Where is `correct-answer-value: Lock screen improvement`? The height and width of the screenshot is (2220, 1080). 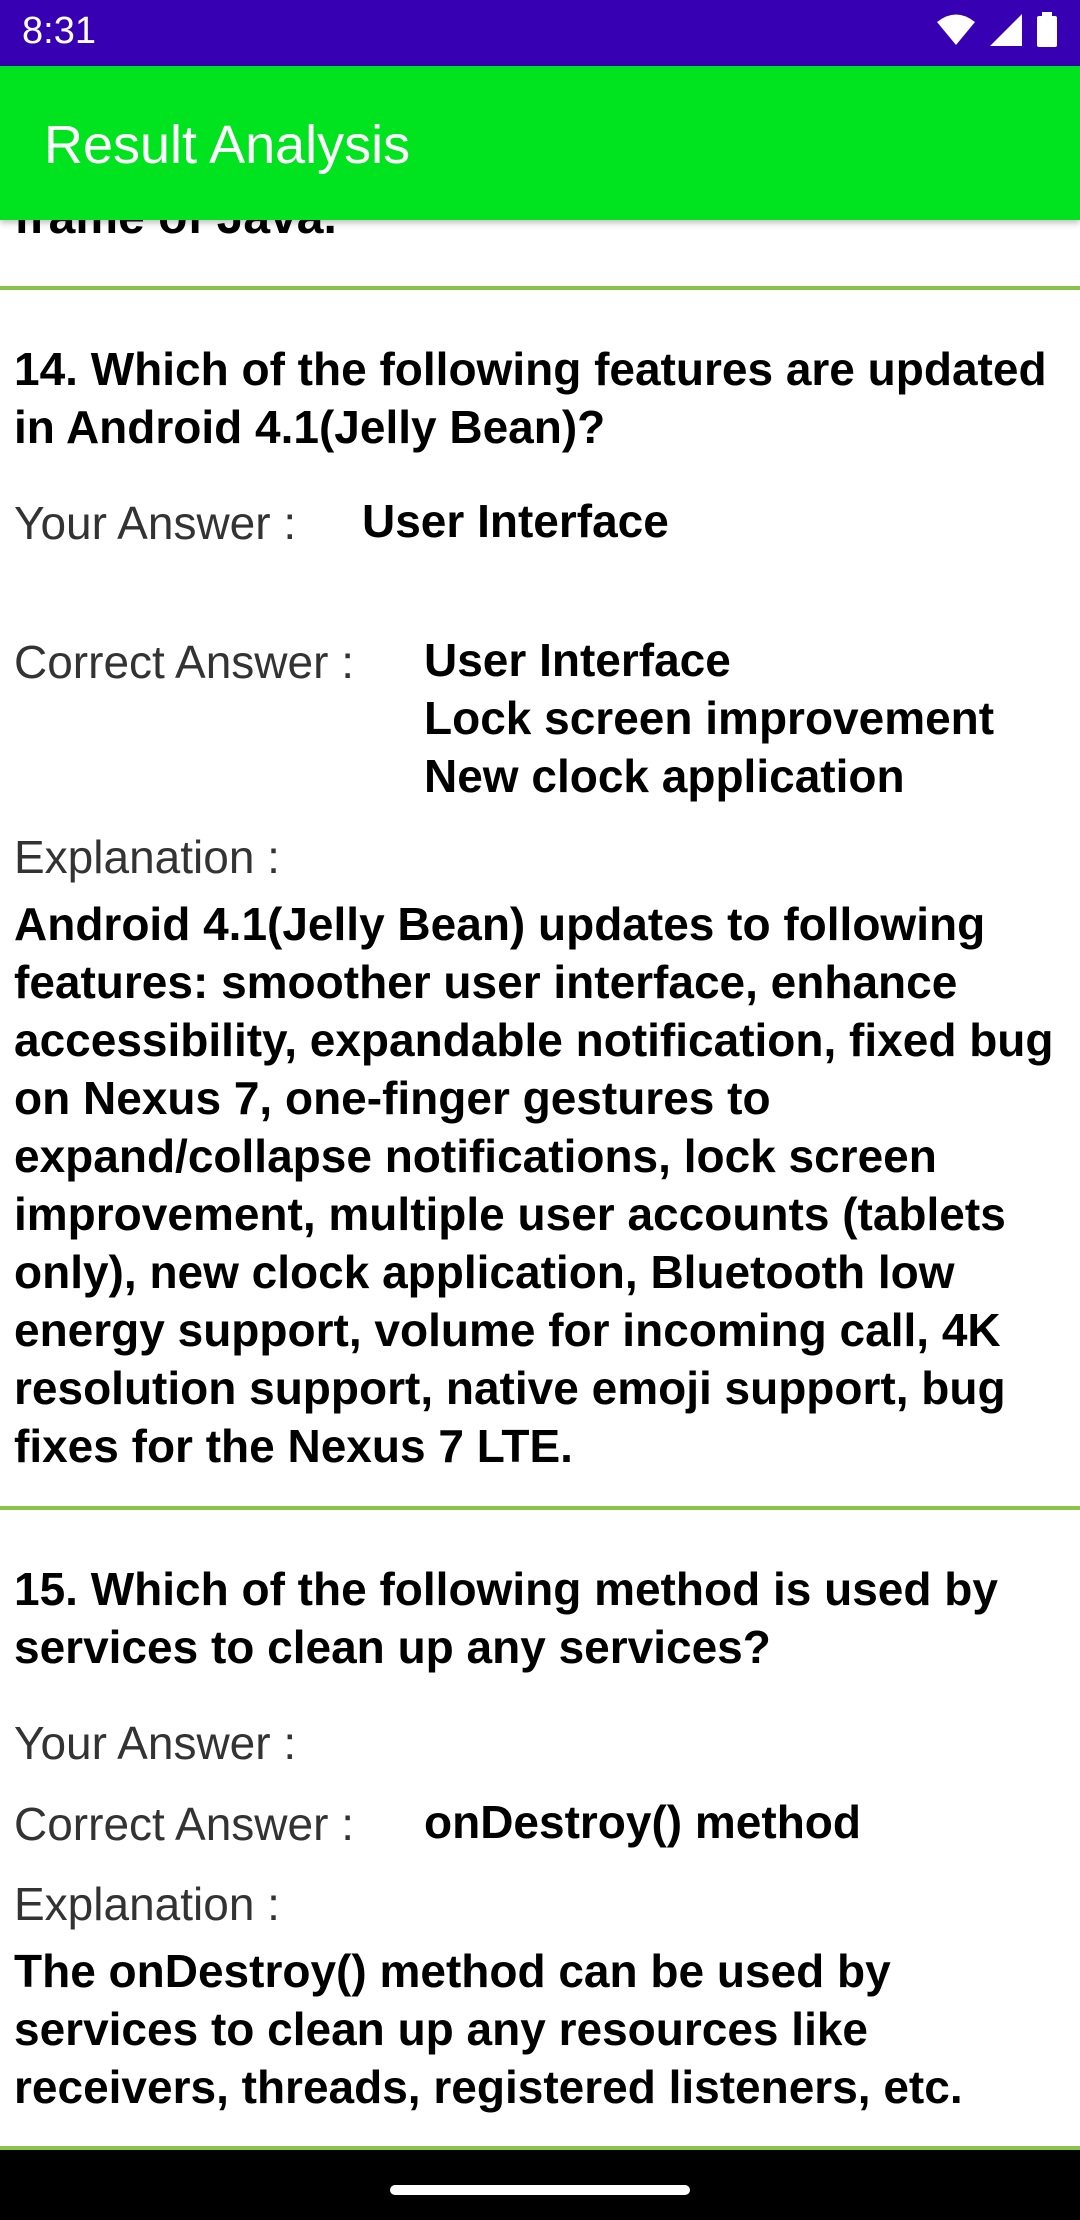 correct-answer-value: Lock screen improvement is located at coordinates (709, 718).